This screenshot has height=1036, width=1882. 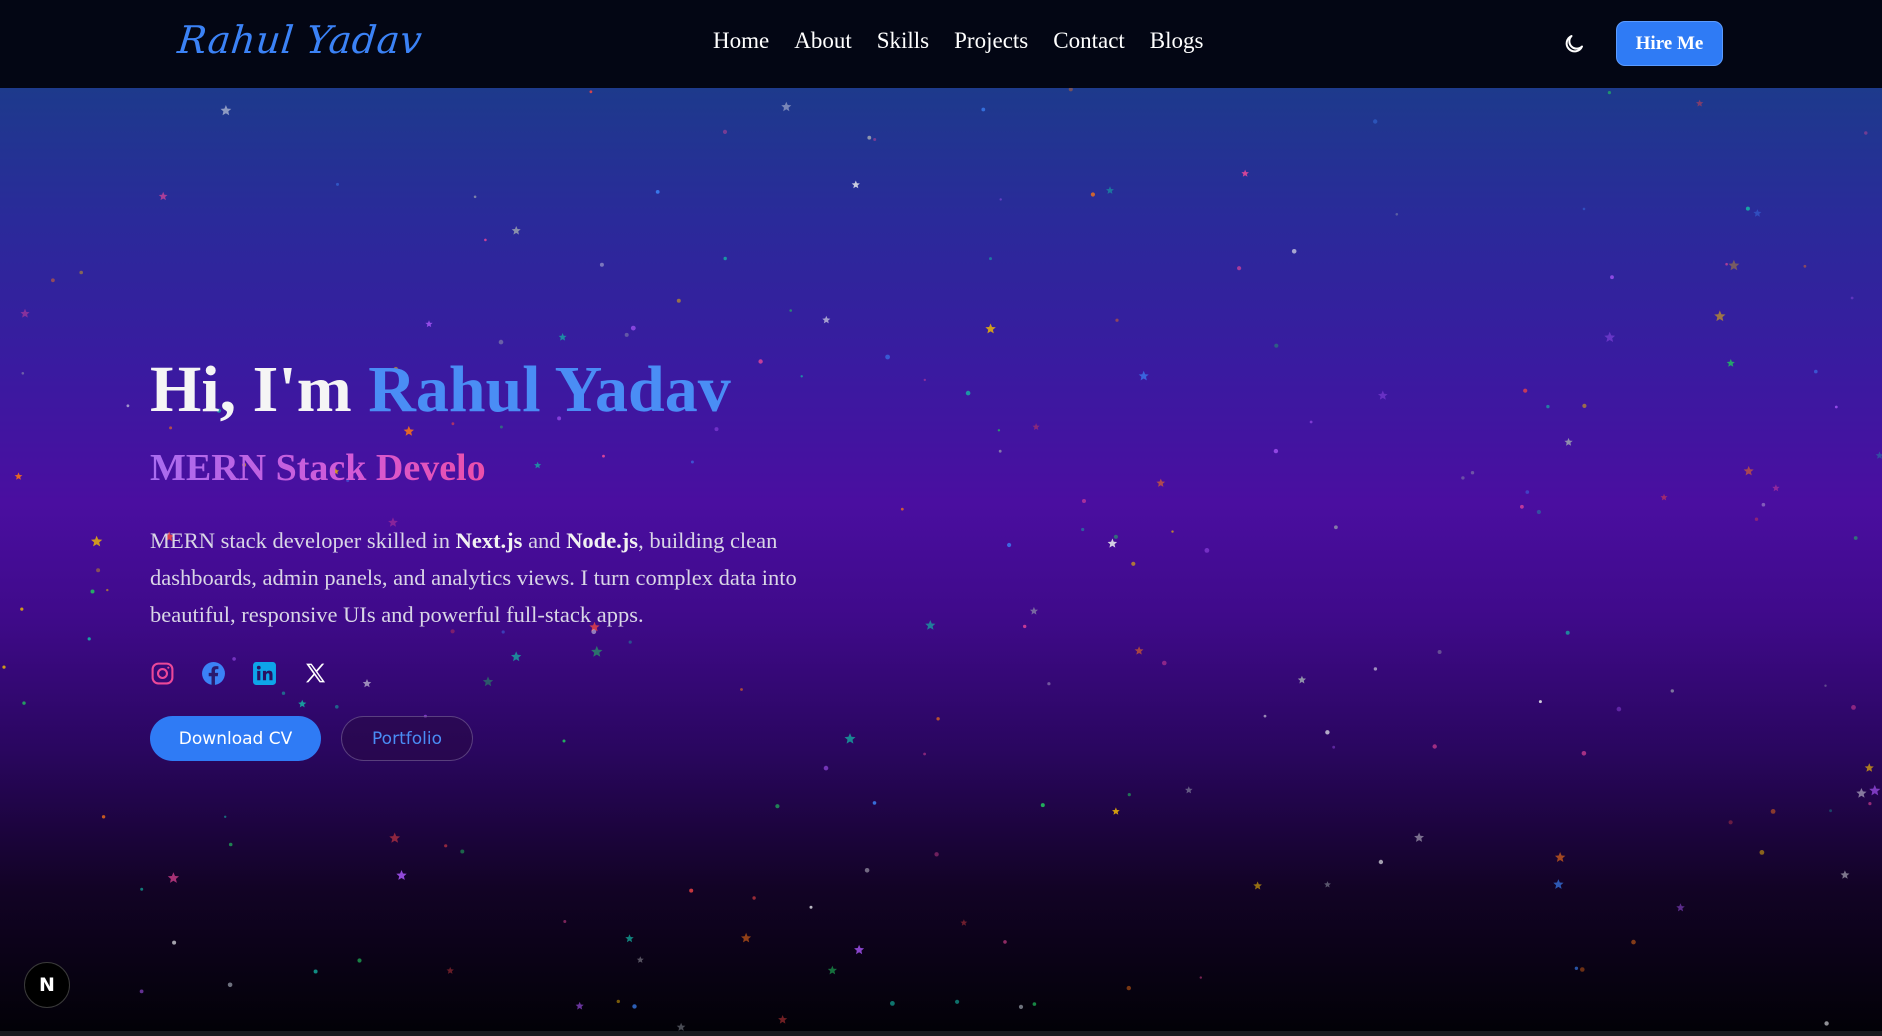 What do you see at coordinates (315, 673) in the screenshot?
I see `x-icon` at bounding box center [315, 673].